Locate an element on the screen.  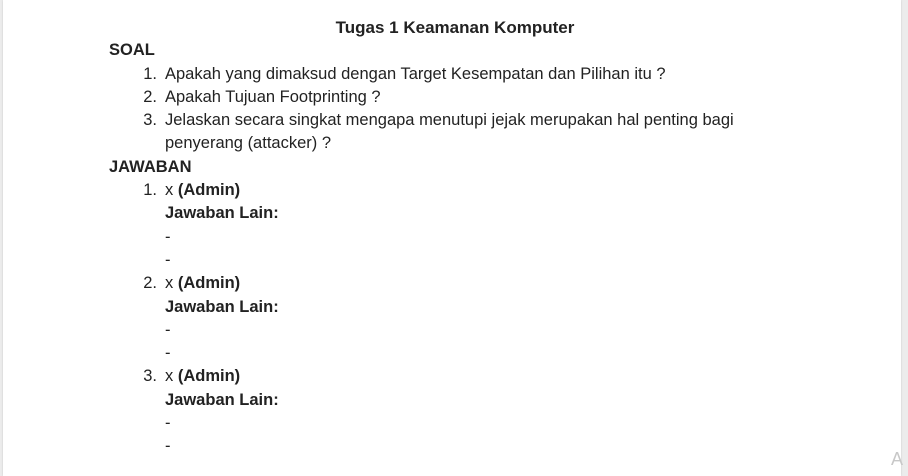
question-item: 2. Apakah Tujuan Footprinting ? is located at coordinates (459, 97).